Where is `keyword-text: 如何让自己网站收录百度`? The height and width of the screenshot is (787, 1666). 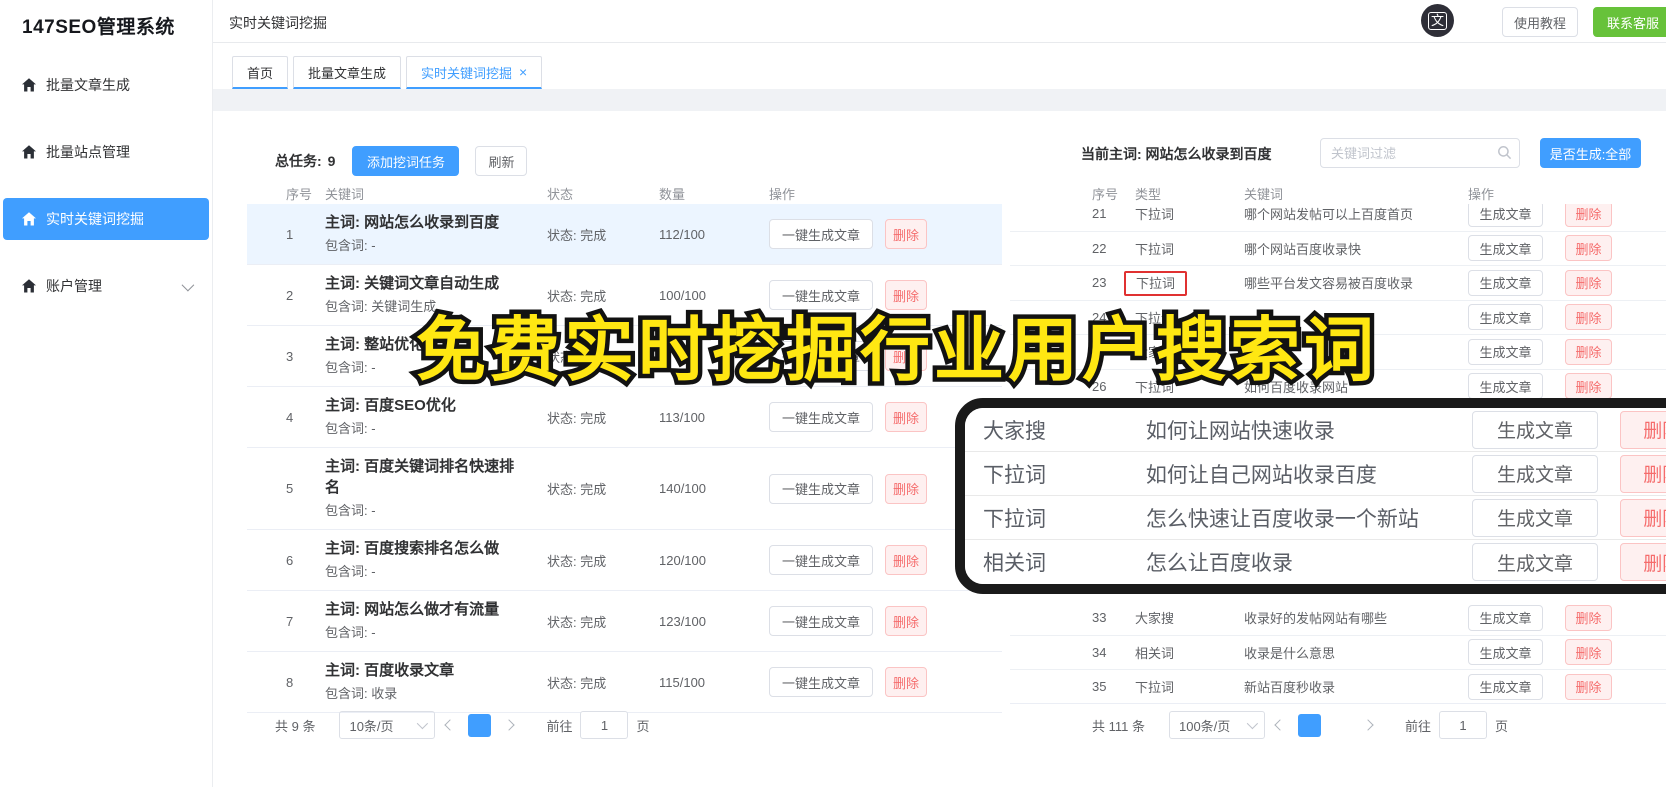
keyword-text: 如何让自己网站收录百度 is located at coordinates (1261, 475).